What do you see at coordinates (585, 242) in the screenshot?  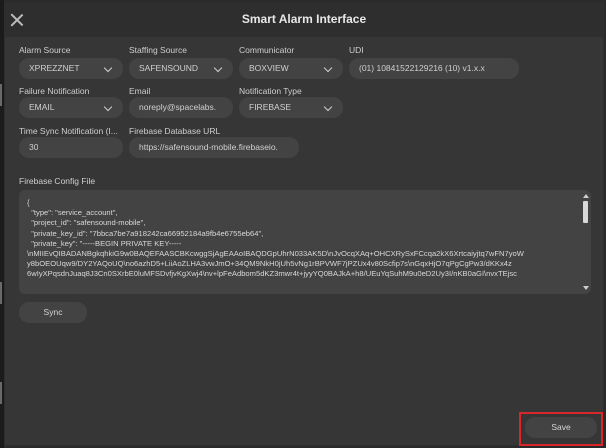 I see `config-scrollbar` at bounding box center [585, 242].